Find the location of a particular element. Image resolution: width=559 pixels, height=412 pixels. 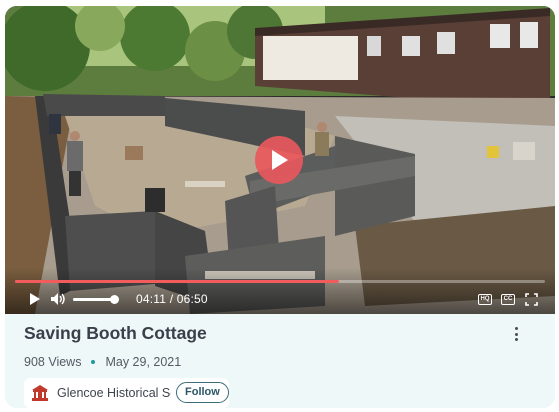

cc-icon: CC is located at coordinates (508, 299).